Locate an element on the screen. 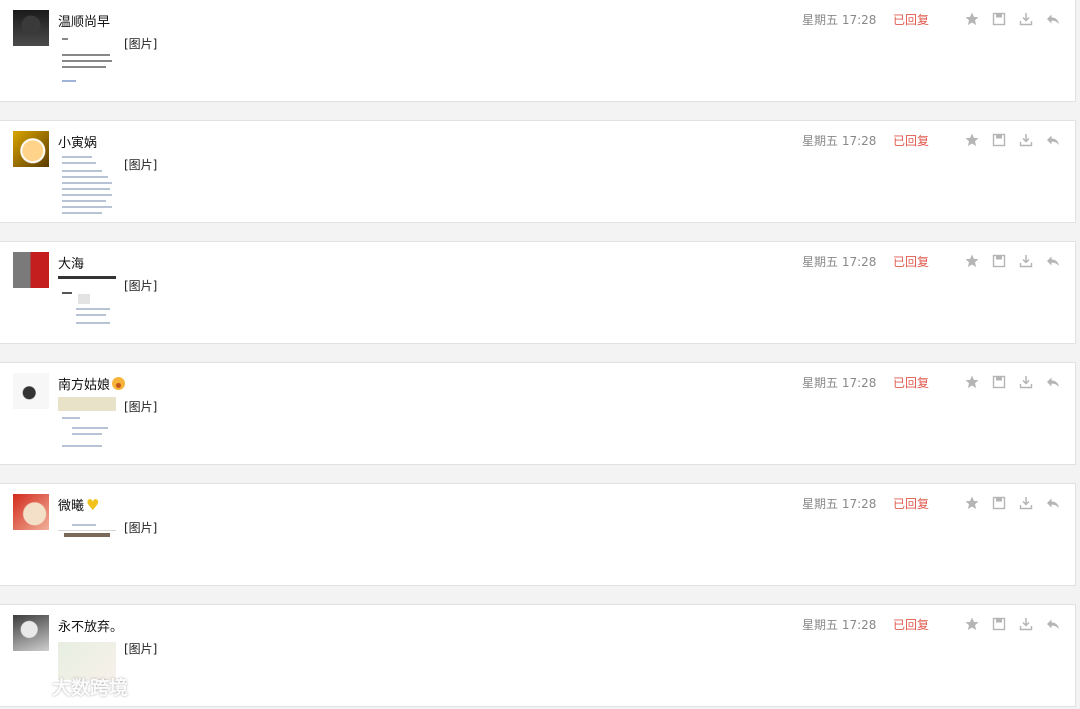 The width and height of the screenshot is (1080, 709). sender-name: 小寅娲 is located at coordinates (78, 143).